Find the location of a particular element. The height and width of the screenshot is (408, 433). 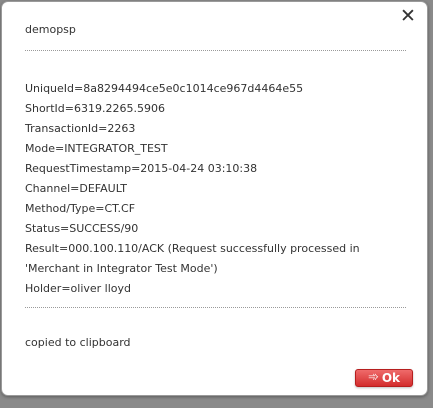

clipboard-status-message: copied to clipboard is located at coordinates (78, 342).